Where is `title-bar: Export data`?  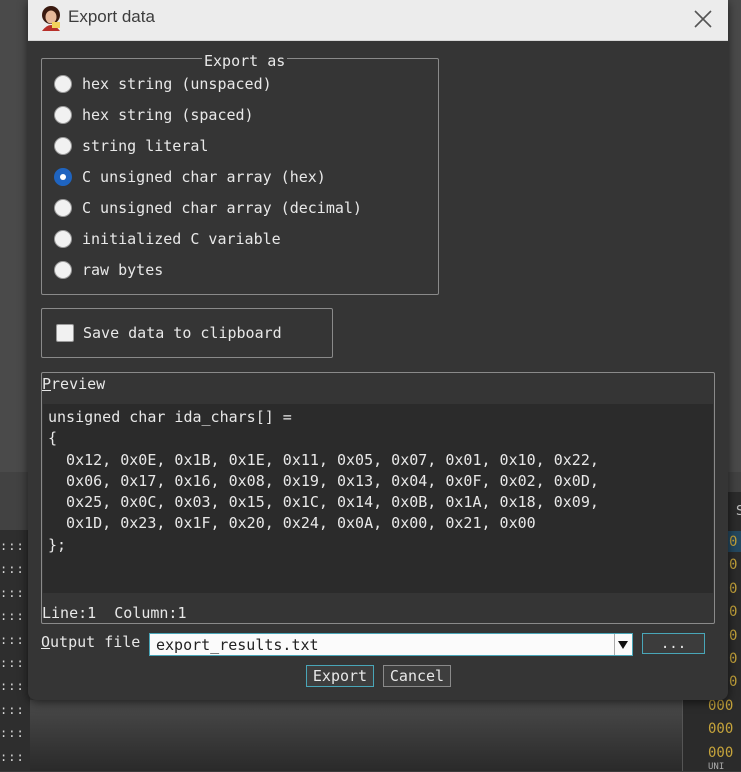 title-bar: Export data is located at coordinates (378, 20).